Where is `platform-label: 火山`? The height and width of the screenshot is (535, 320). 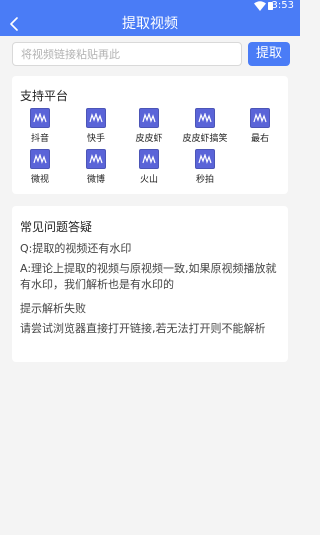
platform-label: 火山 is located at coordinates (148, 180).